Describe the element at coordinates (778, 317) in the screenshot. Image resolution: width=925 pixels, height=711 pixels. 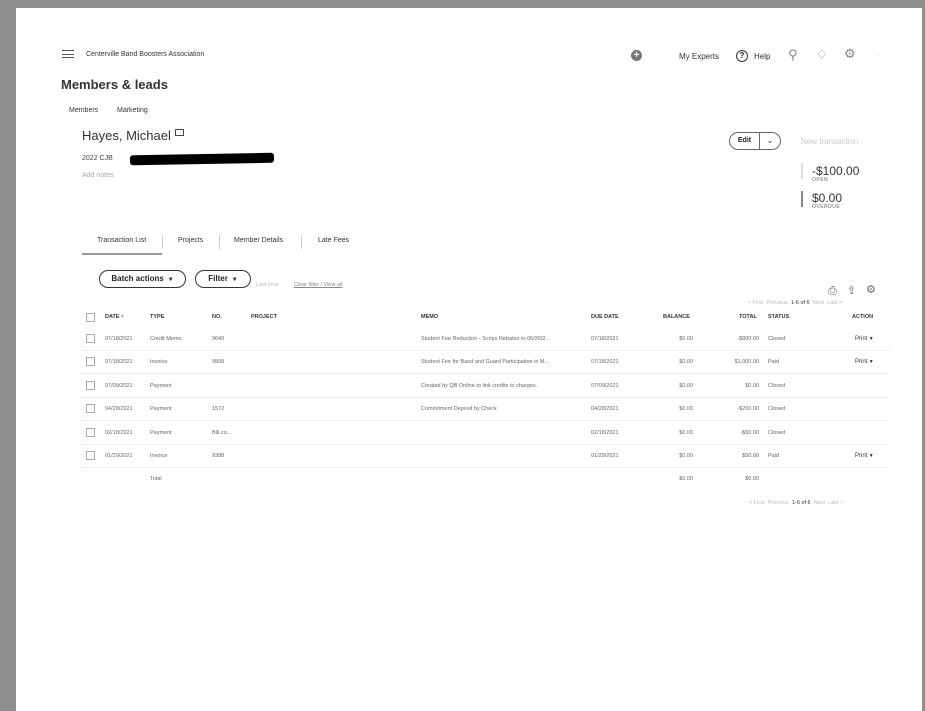
I see `header-status: STATUS` at that location.